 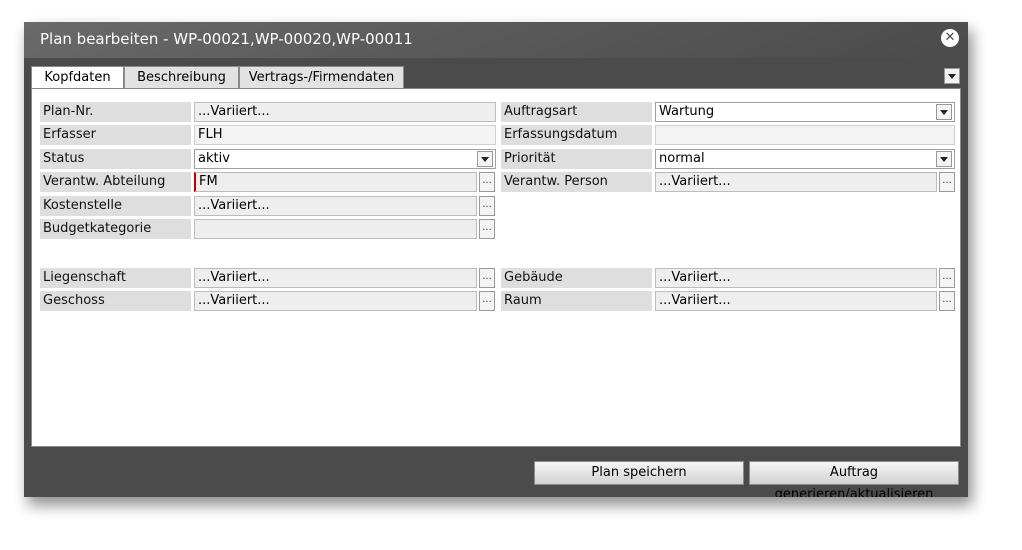 I want to click on auftragsart-chevron-down-icon, so click(x=944, y=112).